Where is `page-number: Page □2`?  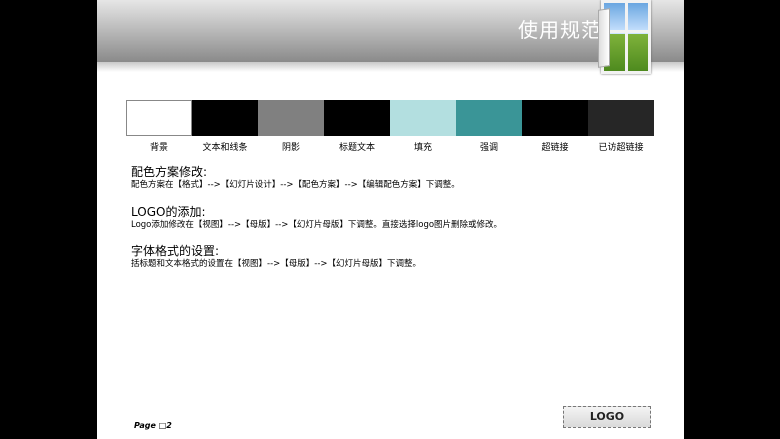
page-number: Page □2 is located at coordinates (153, 425).